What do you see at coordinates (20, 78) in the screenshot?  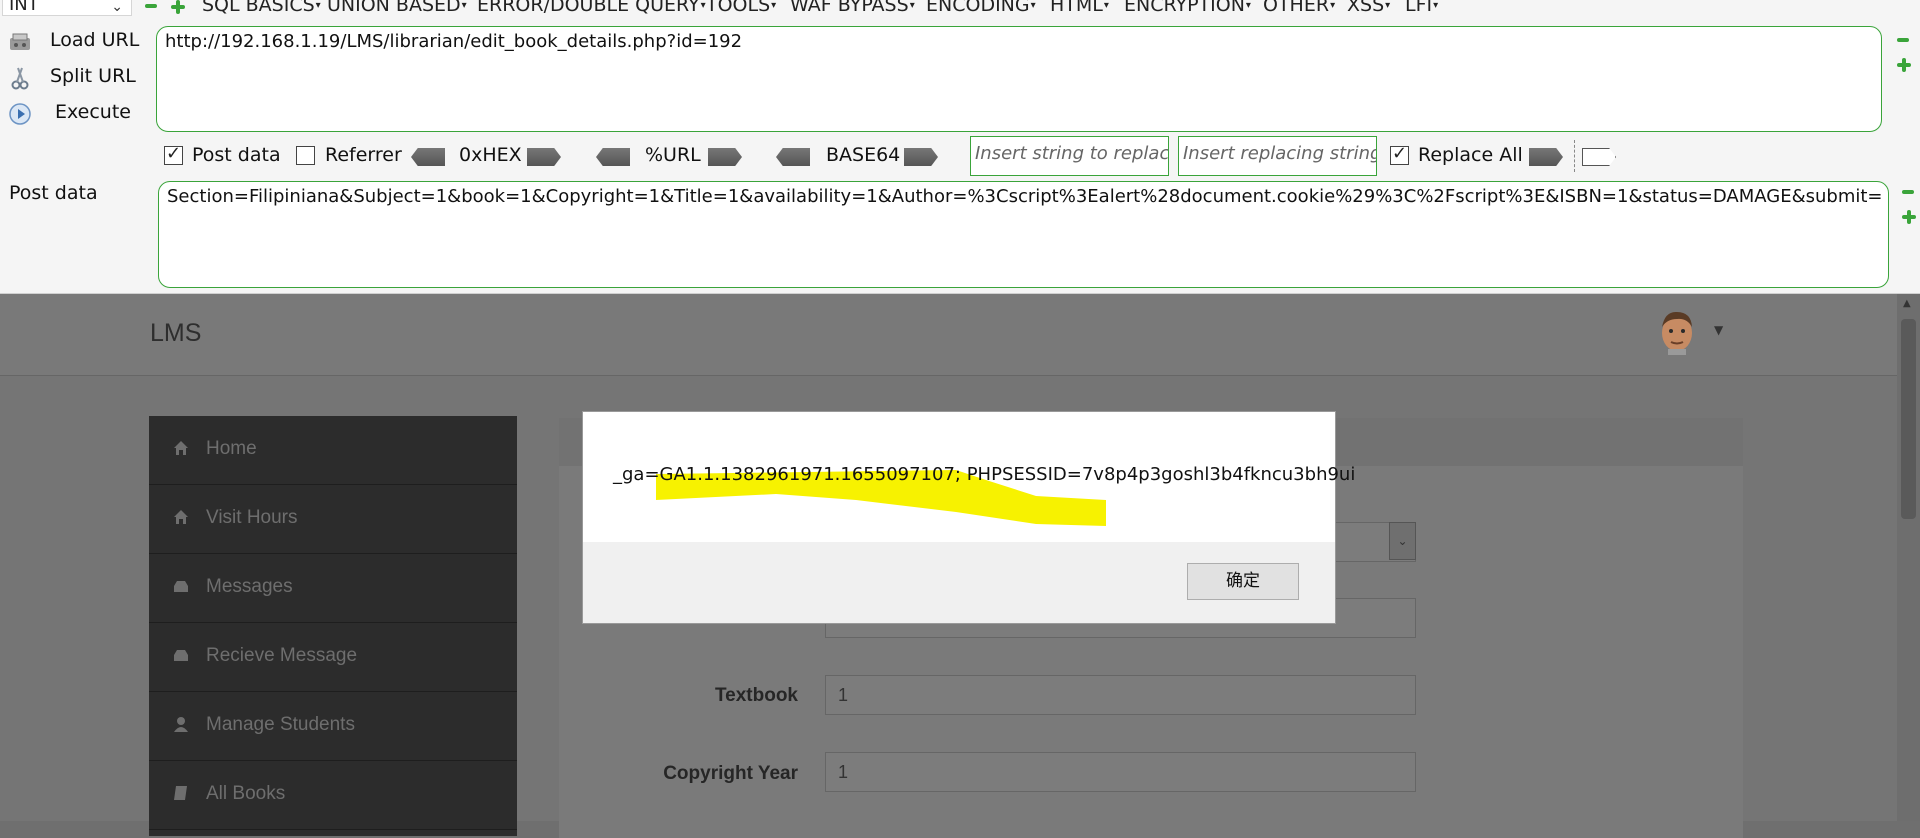 I see `scissors-icon` at bounding box center [20, 78].